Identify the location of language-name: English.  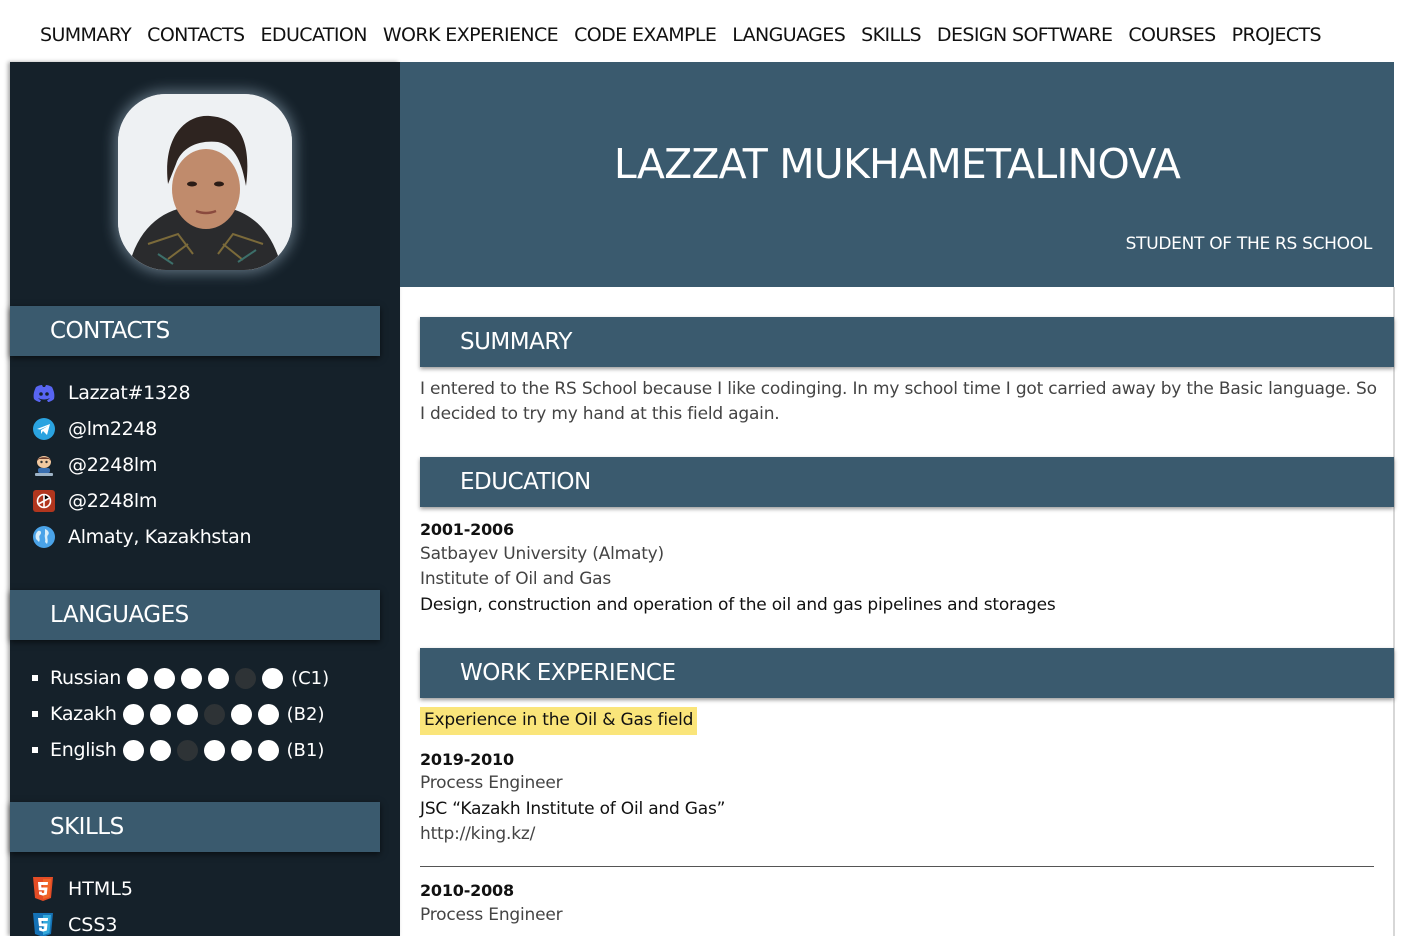
(83, 750).